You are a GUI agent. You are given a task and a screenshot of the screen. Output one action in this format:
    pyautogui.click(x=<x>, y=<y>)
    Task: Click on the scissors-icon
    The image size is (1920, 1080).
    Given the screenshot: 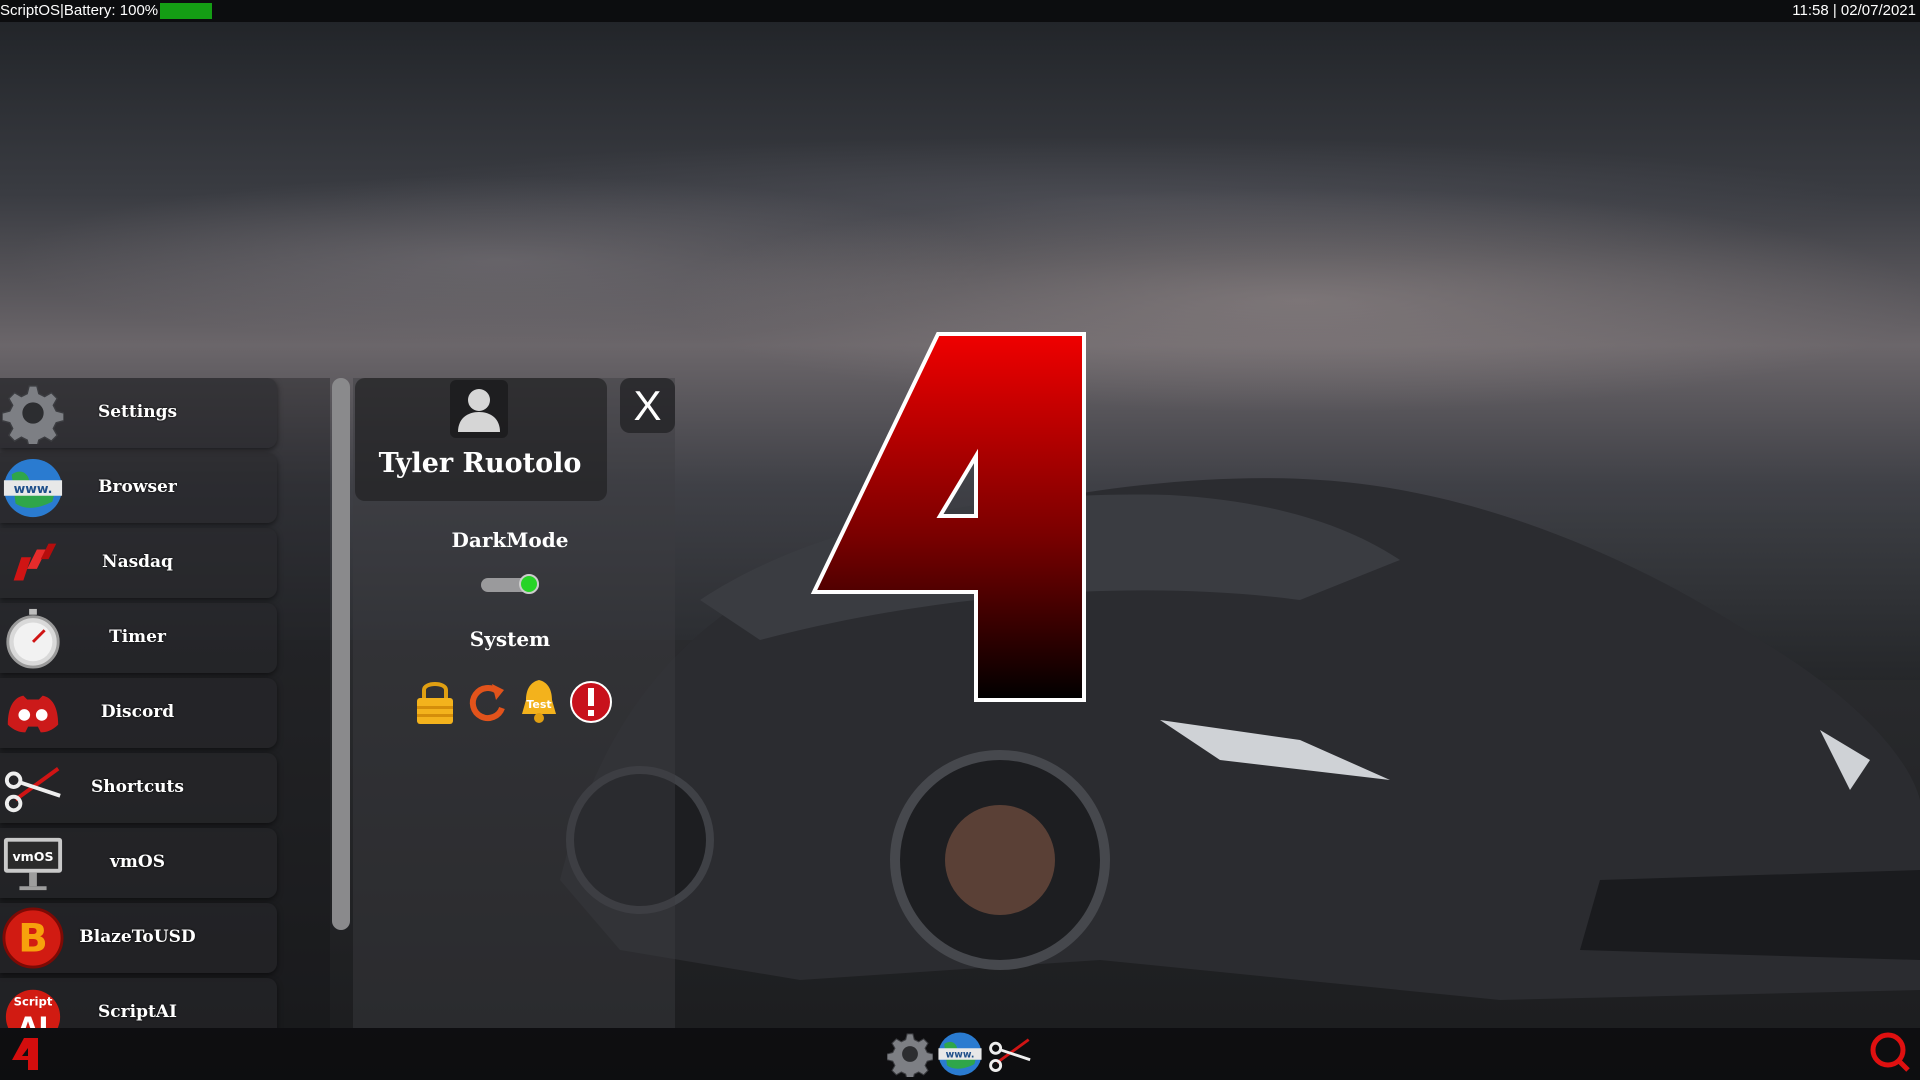 What is the action you would take?
    pyautogui.click(x=32, y=790)
    